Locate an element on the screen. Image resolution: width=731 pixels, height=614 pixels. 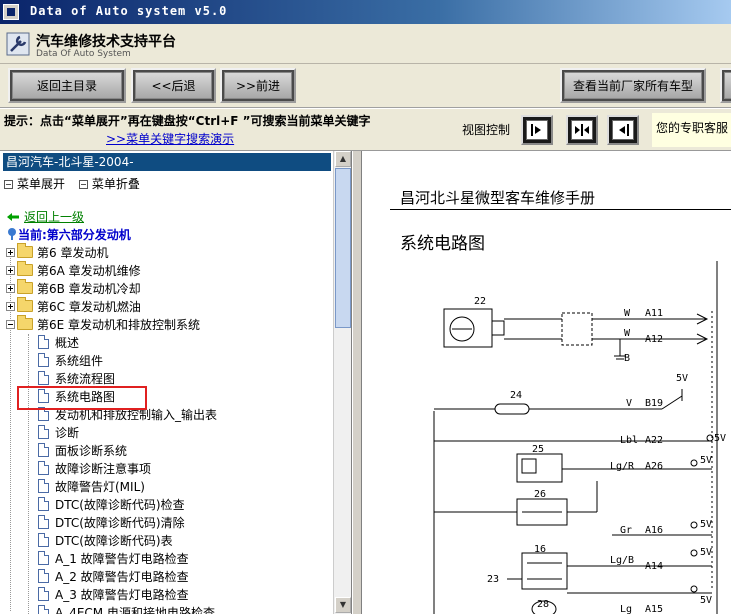
tree-doc-item: 系统流程图 is located at coordinates (76, 378).